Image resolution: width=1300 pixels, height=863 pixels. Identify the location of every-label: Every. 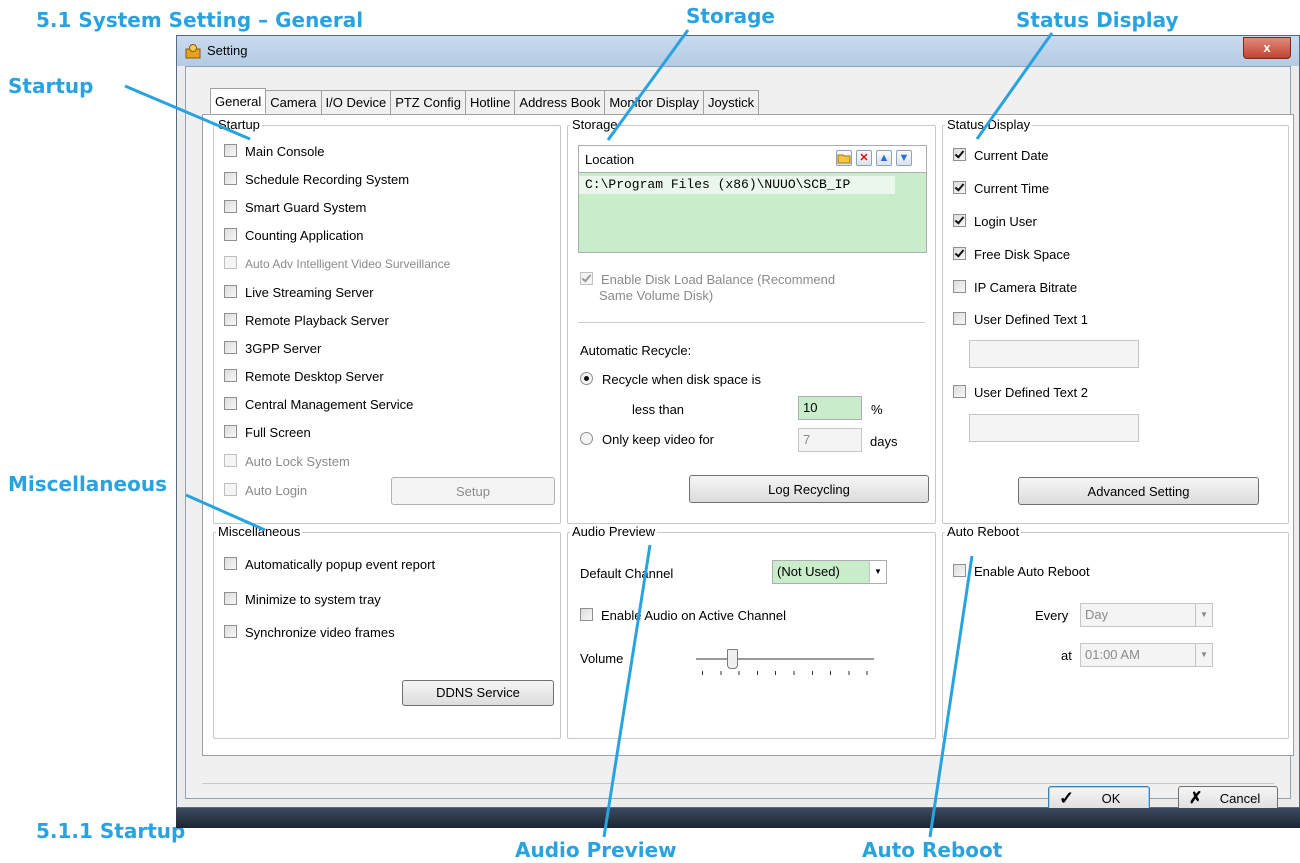
(1052, 615).